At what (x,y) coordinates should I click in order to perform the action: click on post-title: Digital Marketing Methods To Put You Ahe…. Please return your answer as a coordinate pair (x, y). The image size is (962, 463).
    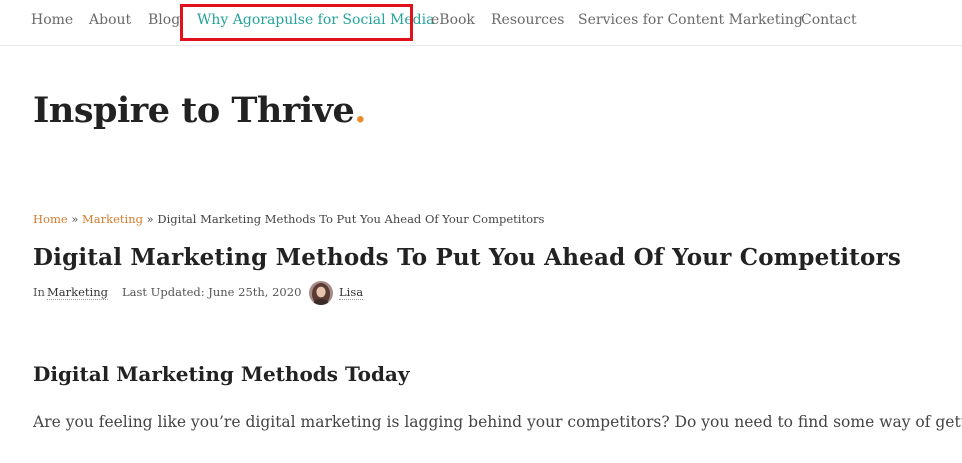
    Looking at the image, I should click on (467, 257).